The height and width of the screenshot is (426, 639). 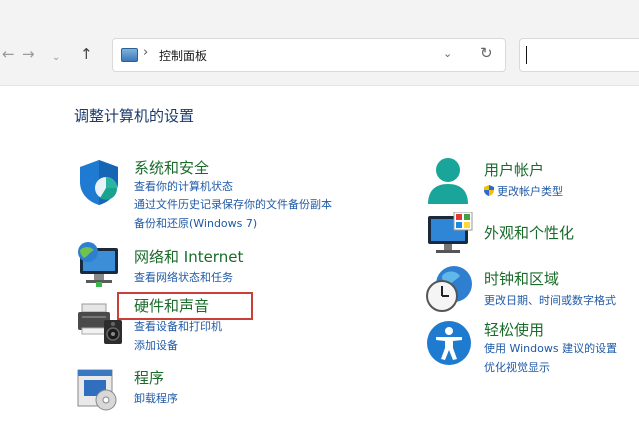 I want to click on accessibility-icon, so click(x=449, y=343).